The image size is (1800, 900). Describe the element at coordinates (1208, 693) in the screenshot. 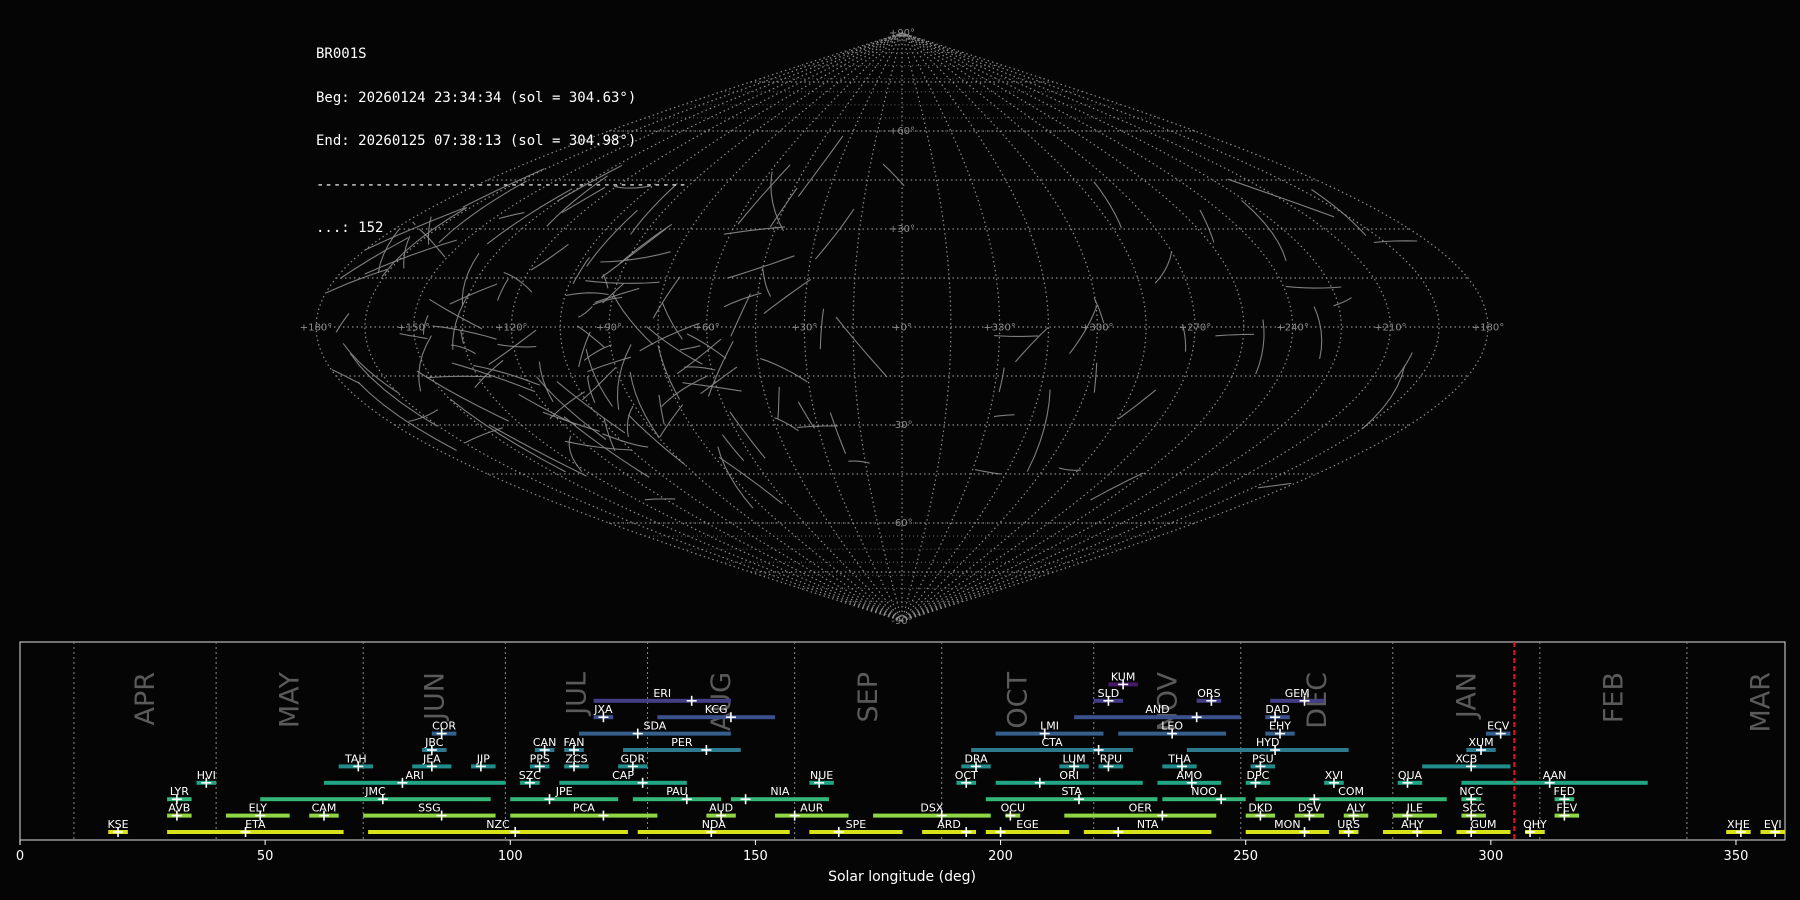

I see `shower-code-label: ORS` at that location.